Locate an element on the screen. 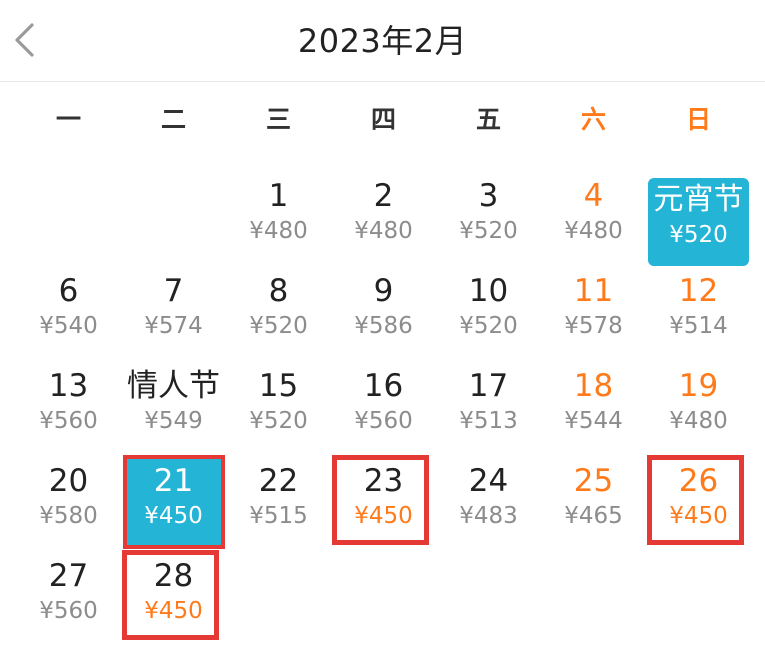 This screenshot has height=658, width=765. date-cell-selected: 21 ¥450 is located at coordinates (173, 503).